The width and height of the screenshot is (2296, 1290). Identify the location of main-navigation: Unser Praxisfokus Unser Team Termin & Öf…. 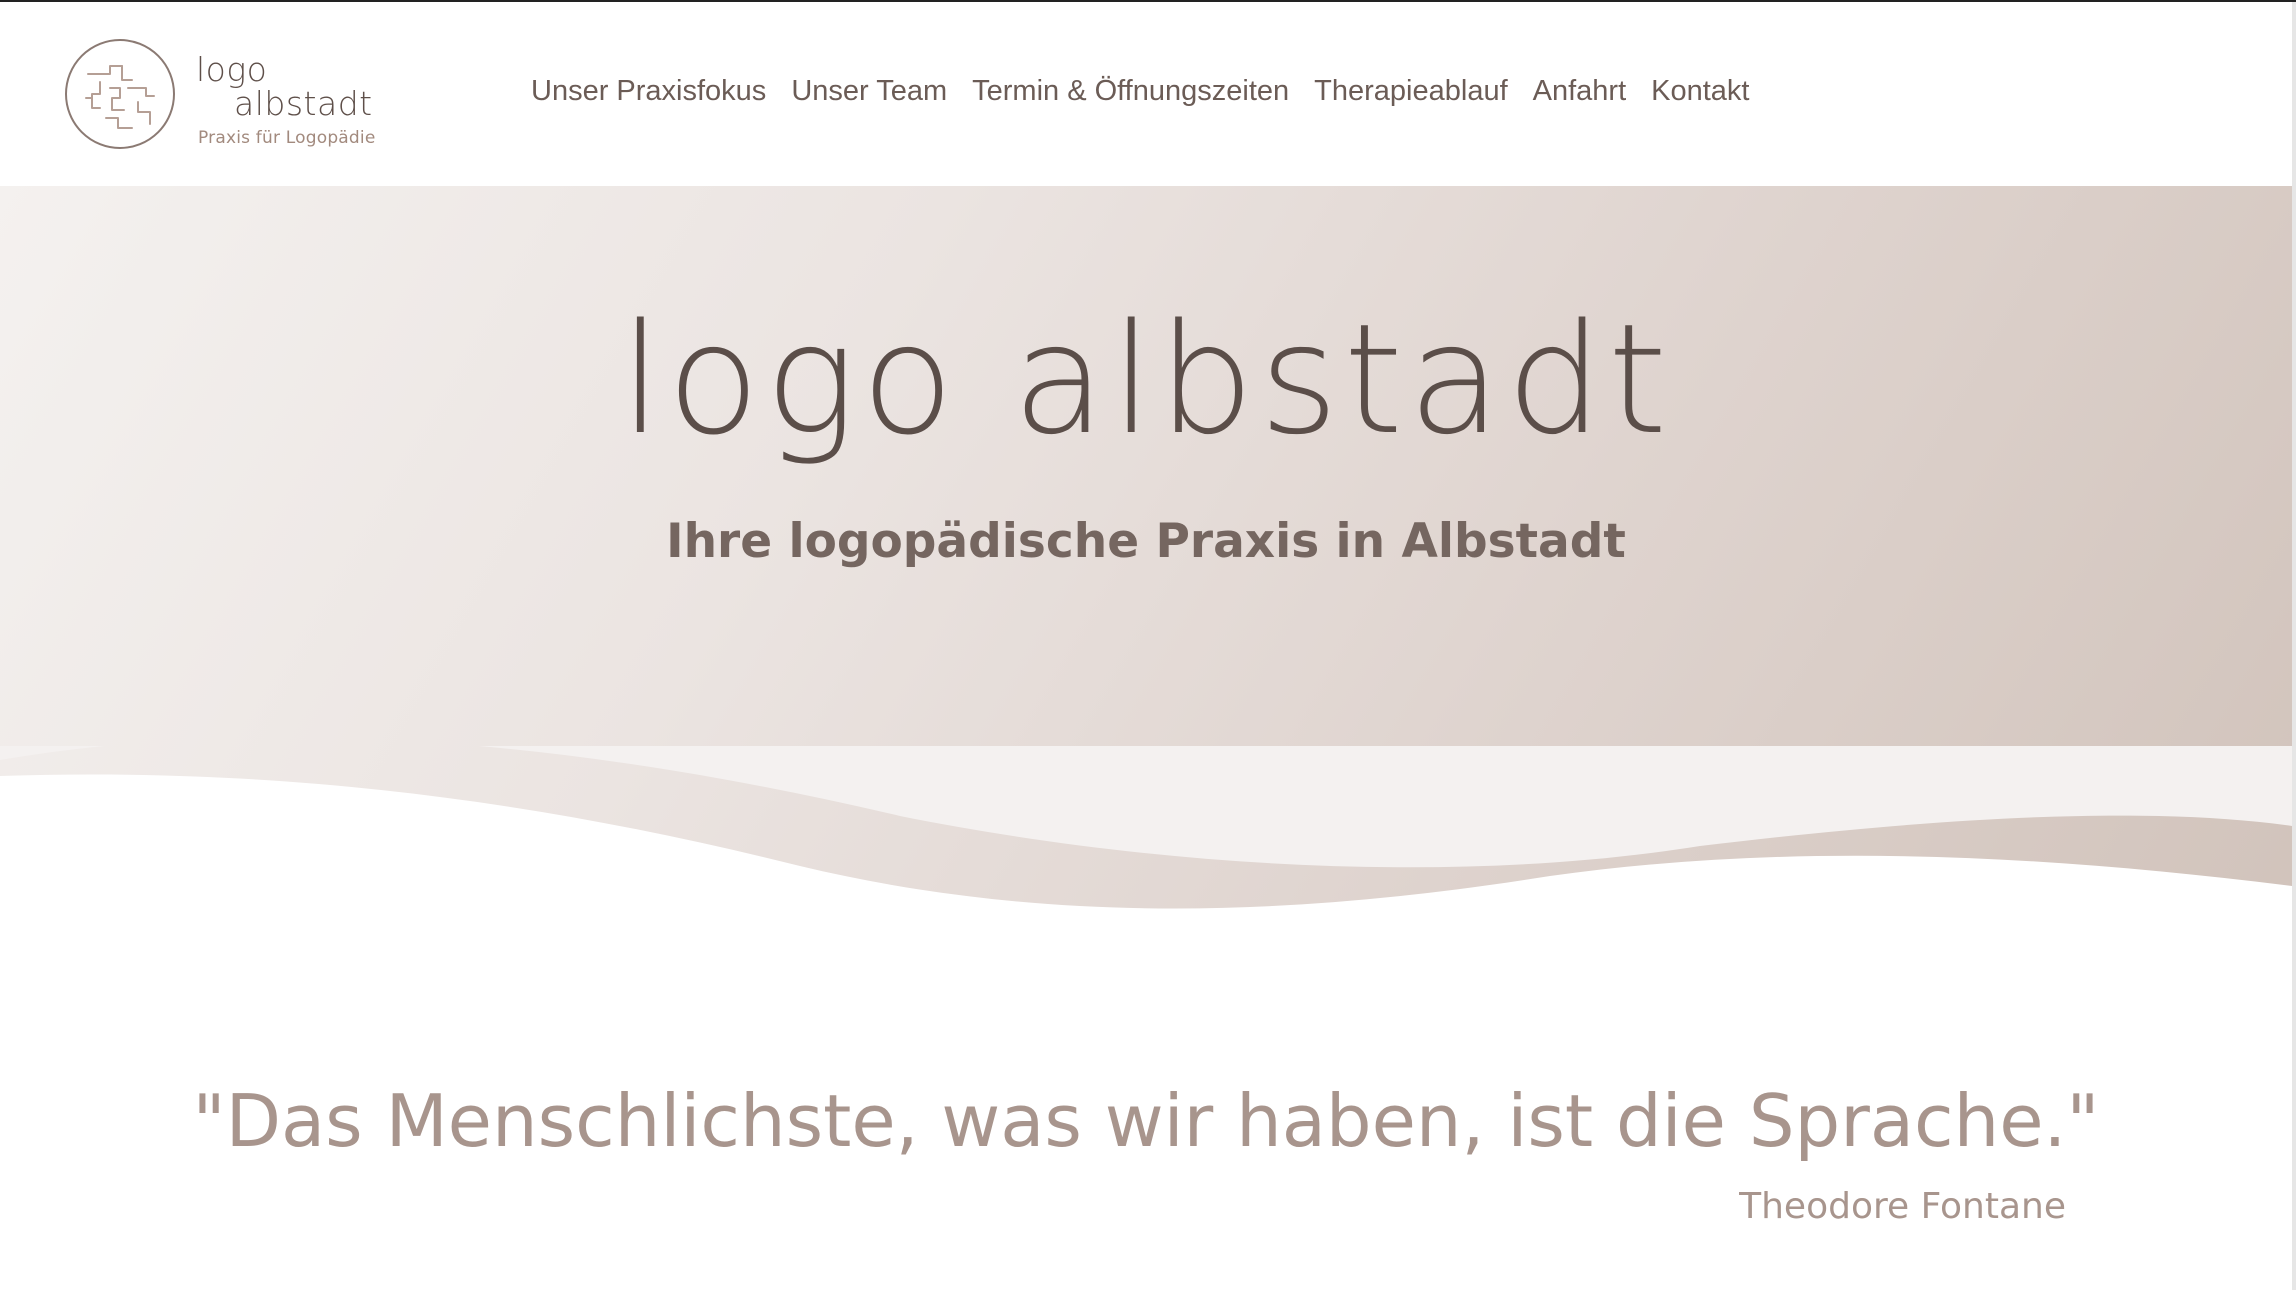
(1152, 91).